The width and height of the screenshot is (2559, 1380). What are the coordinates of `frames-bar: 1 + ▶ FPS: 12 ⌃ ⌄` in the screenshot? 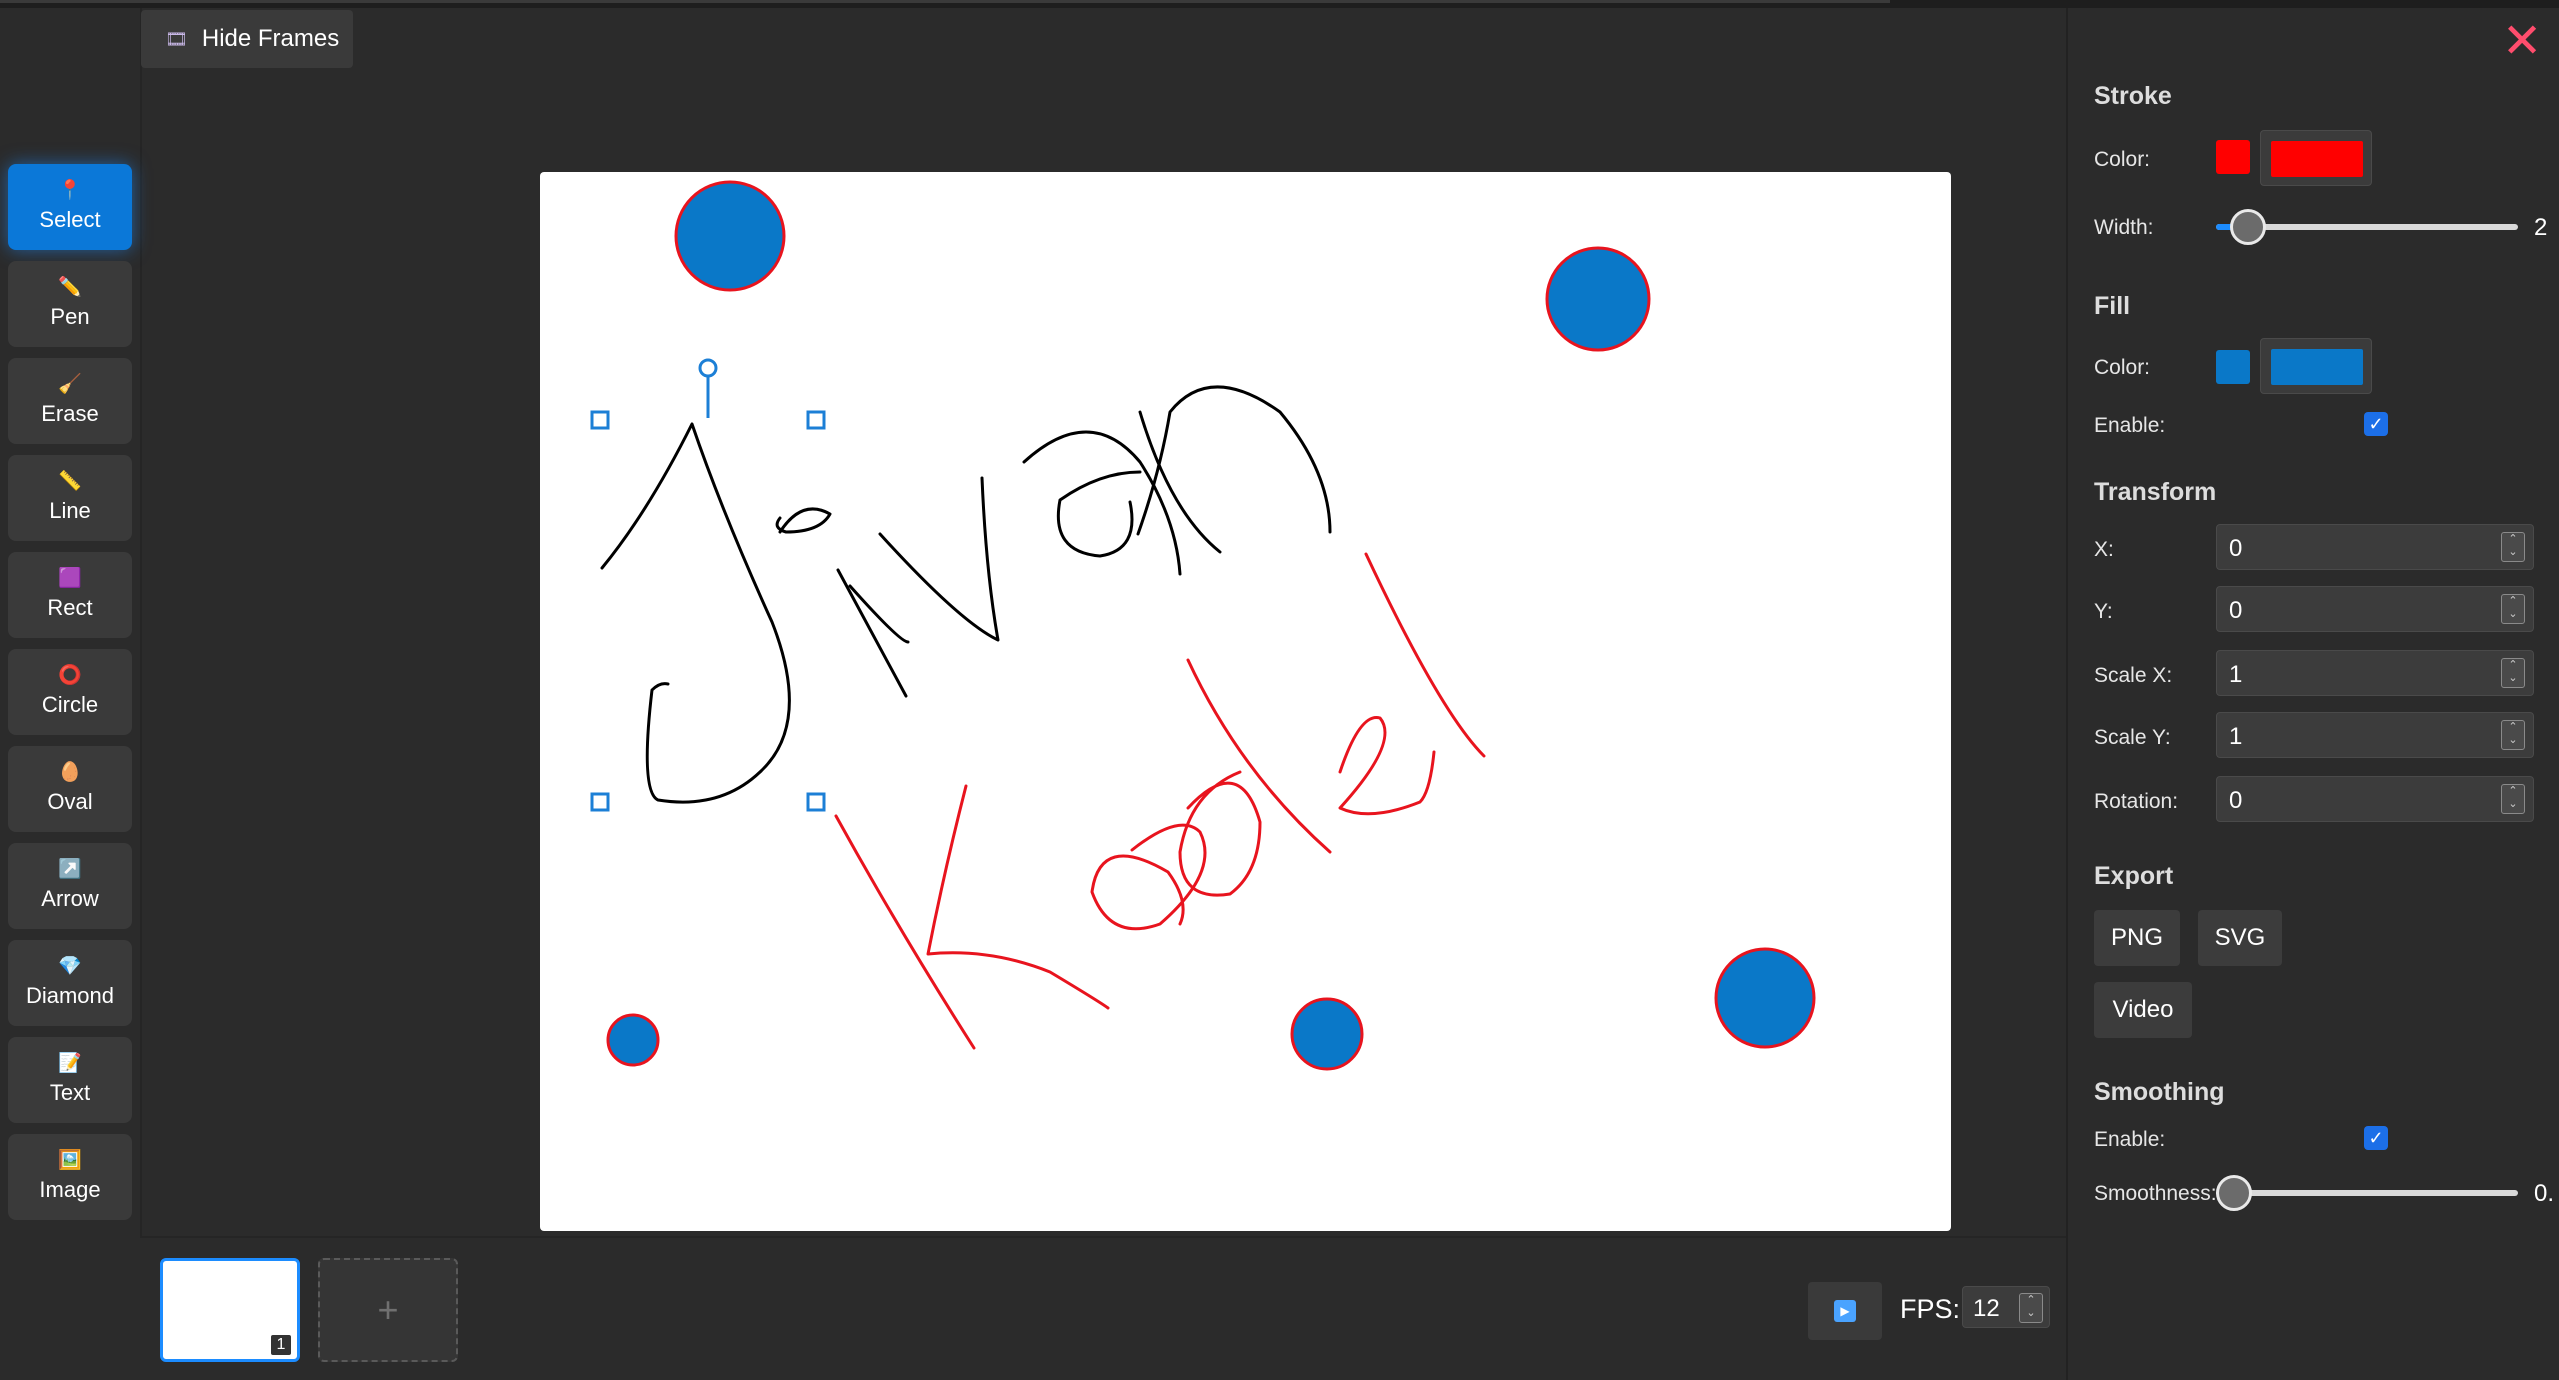 It's located at (1103, 1308).